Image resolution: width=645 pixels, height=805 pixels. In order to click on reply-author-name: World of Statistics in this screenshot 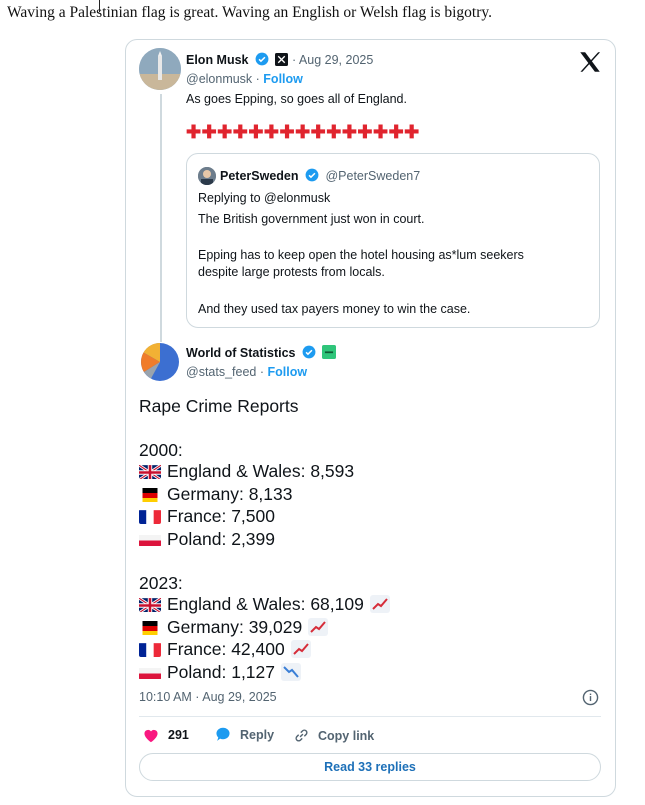, I will do `click(261, 352)`.